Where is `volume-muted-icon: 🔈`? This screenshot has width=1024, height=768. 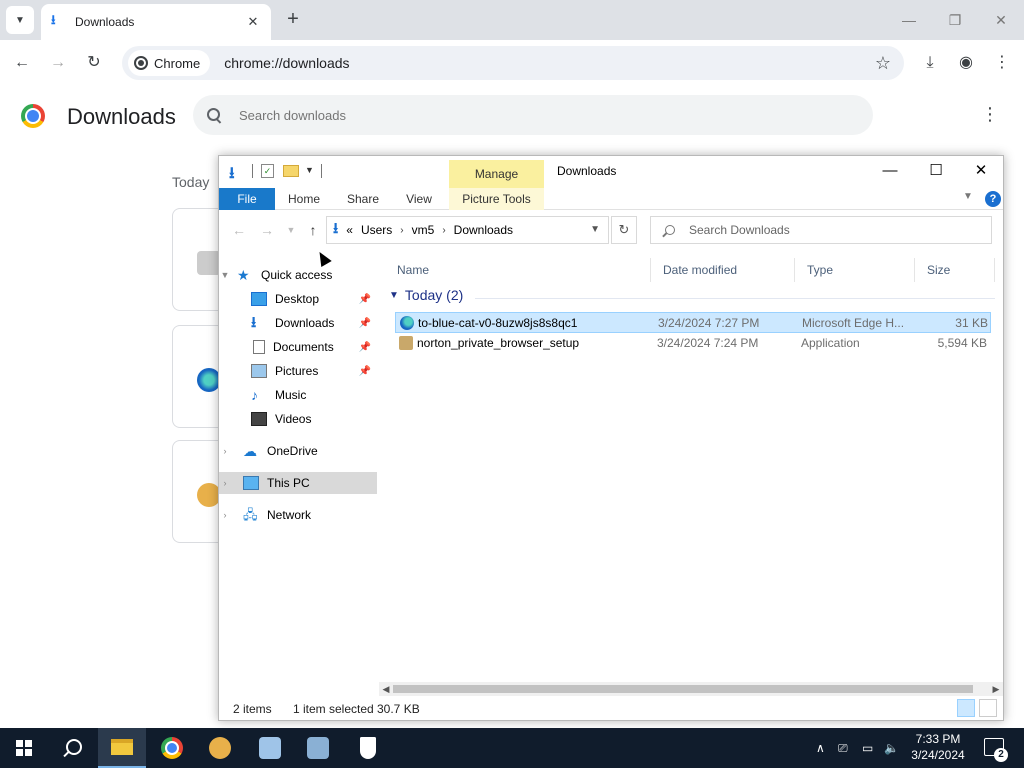
volume-muted-icon: 🔈 is located at coordinates (891, 748).